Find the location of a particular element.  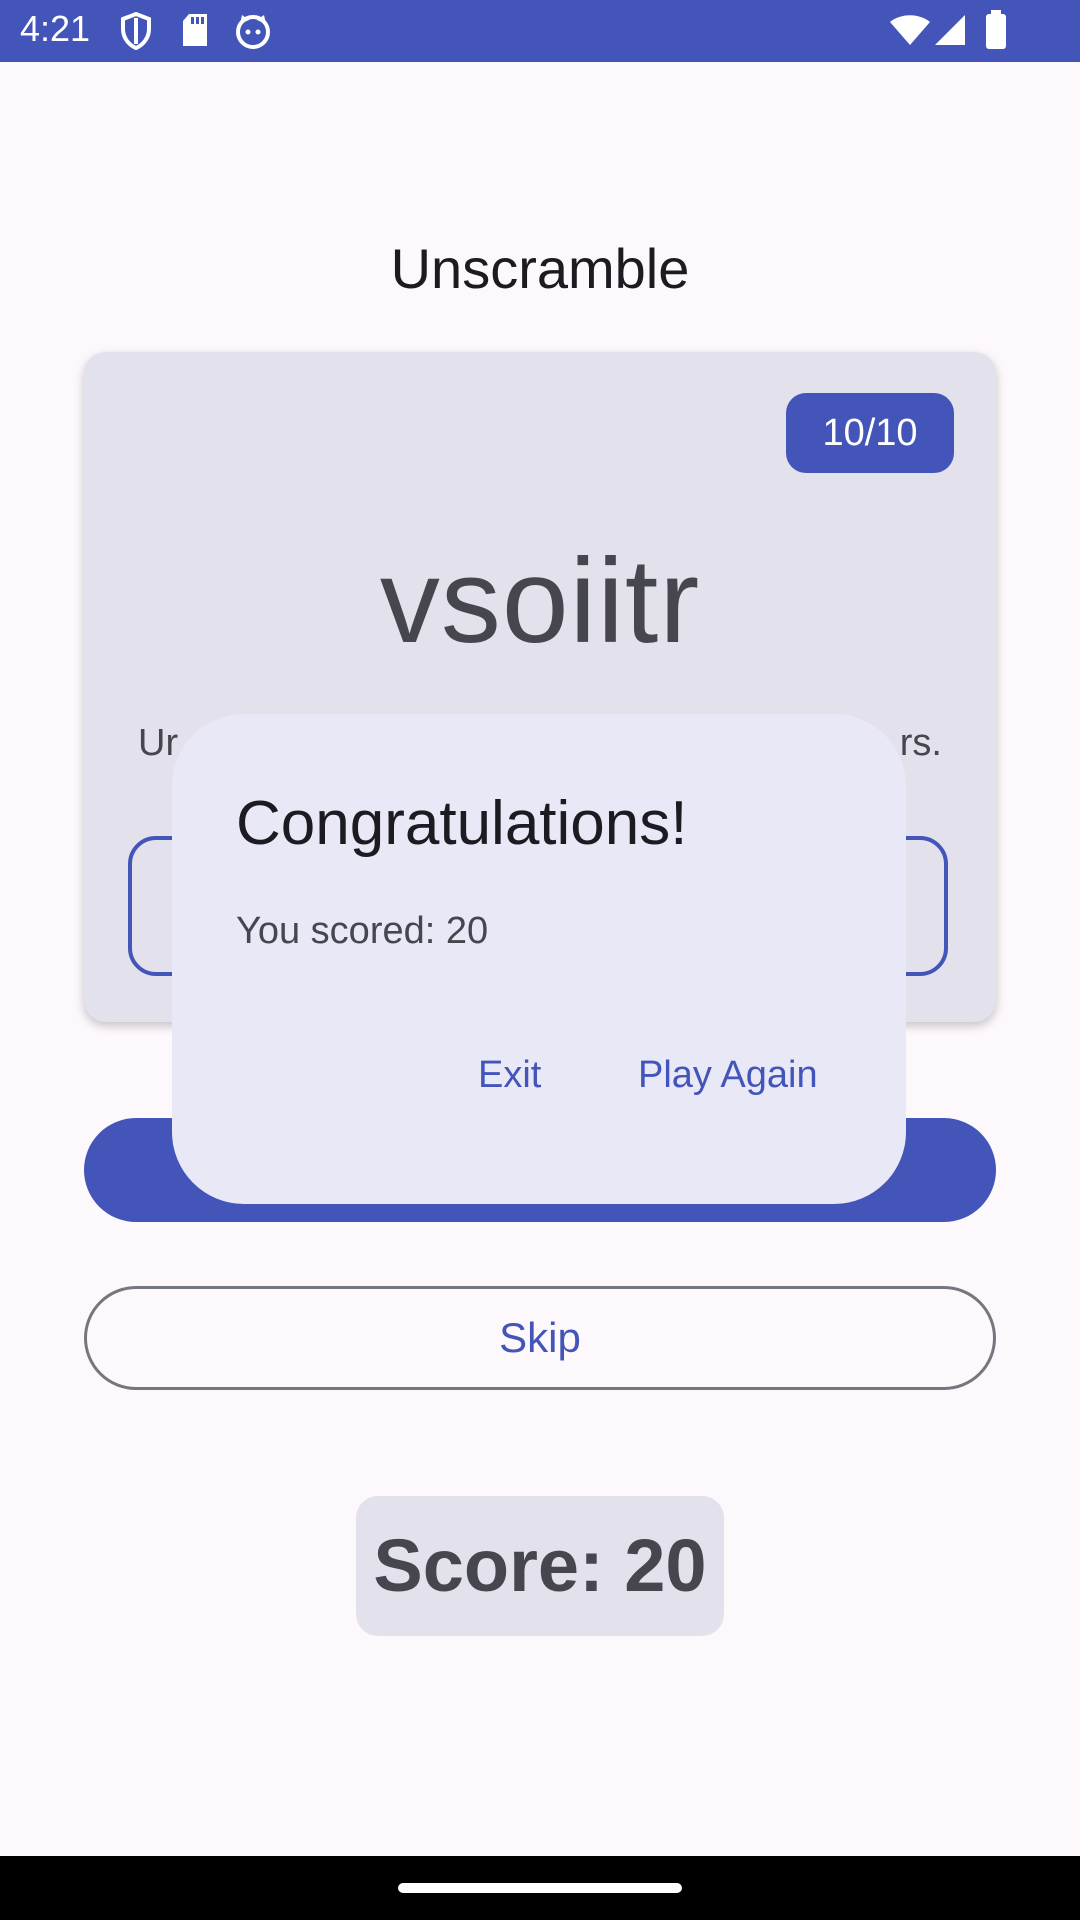

sd-card-icon is located at coordinates (195, 30).